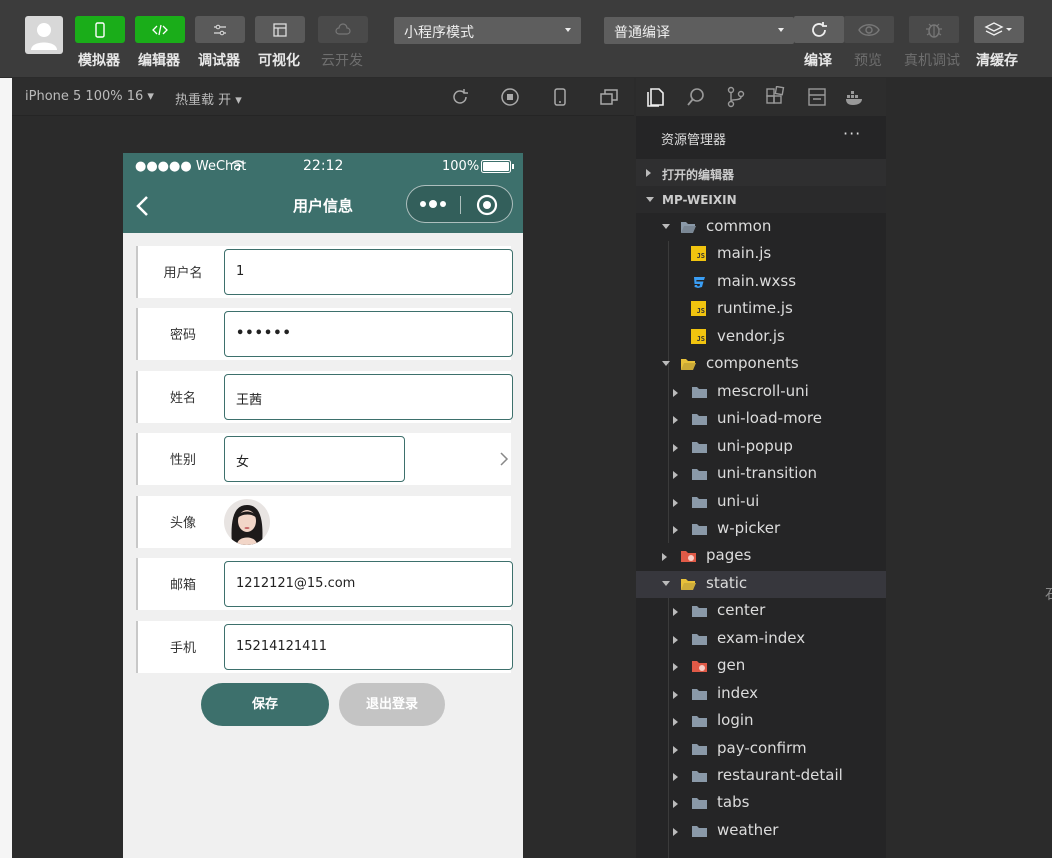  Describe the element at coordinates (761, 419) in the screenshot. I see `tree-item-uni-load-more: uni-load-more` at that location.